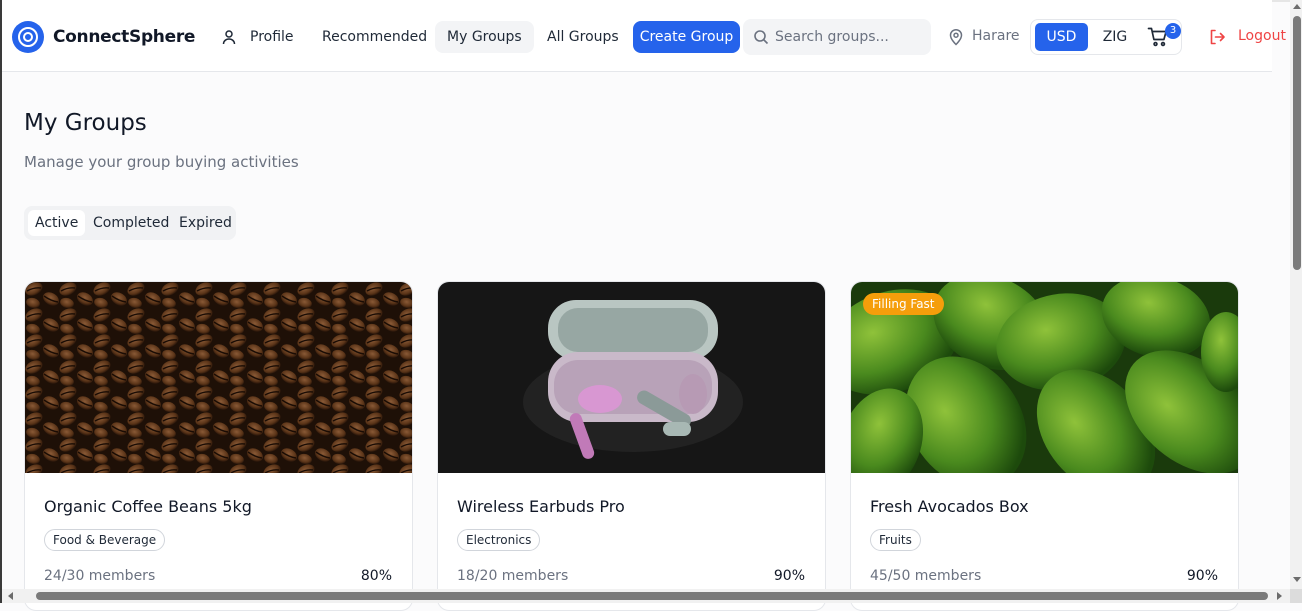  I want to click on nav-recommended: Recommended, so click(374, 37).